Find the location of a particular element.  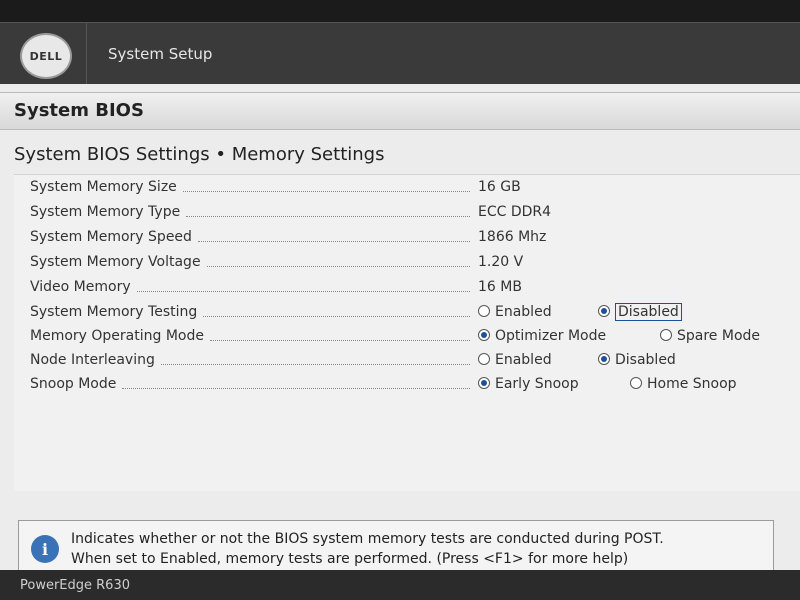

setting-label: System Memory Voltage is located at coordinates (250, 262).